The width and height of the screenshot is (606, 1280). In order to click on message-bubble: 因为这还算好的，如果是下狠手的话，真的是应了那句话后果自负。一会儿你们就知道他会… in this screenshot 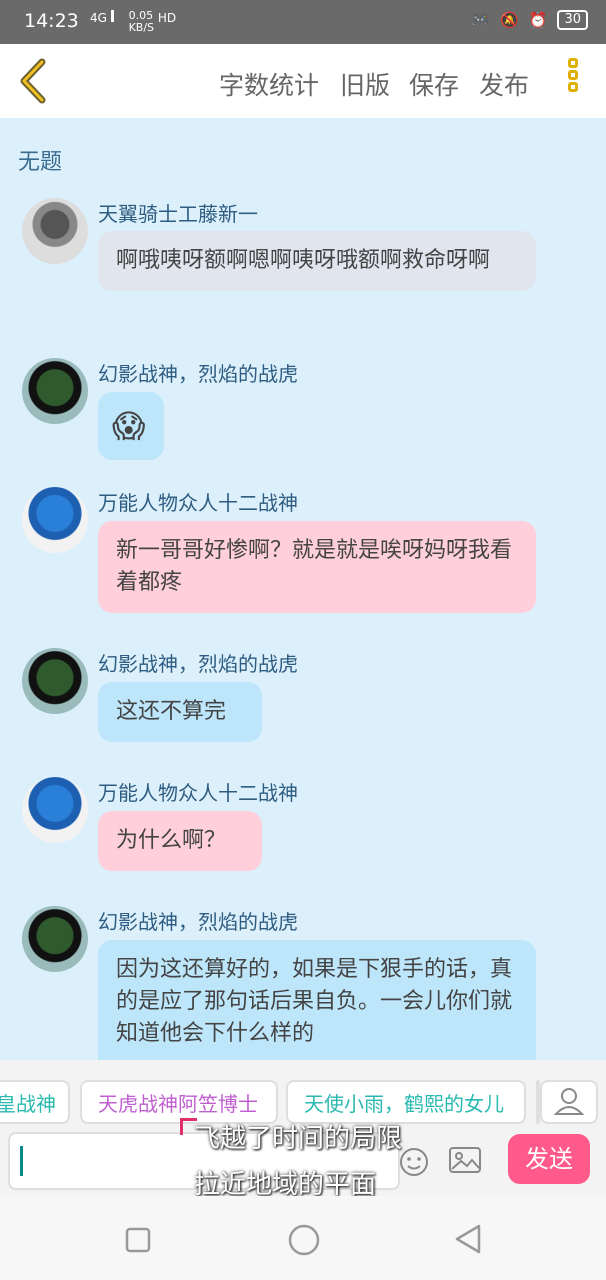, I will do `click(317, 1000)`.